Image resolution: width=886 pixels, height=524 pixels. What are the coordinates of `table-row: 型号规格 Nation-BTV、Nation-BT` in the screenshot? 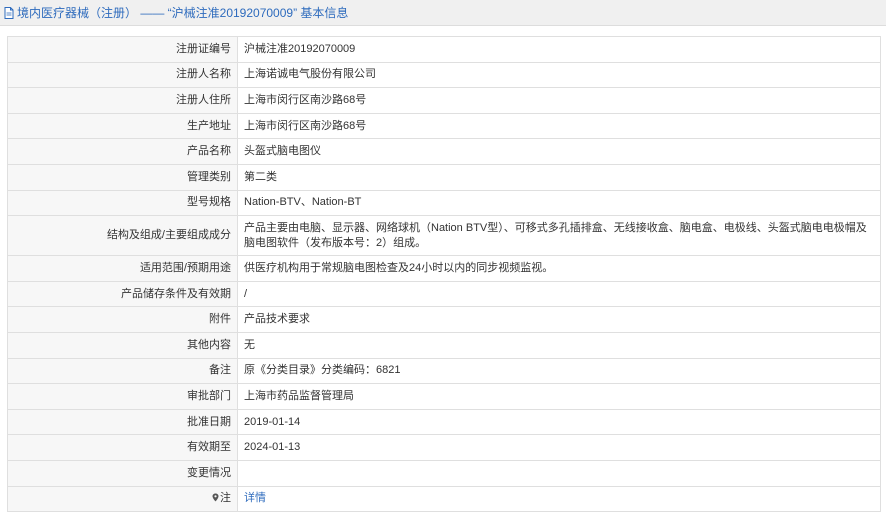 It's located at (444, 203).